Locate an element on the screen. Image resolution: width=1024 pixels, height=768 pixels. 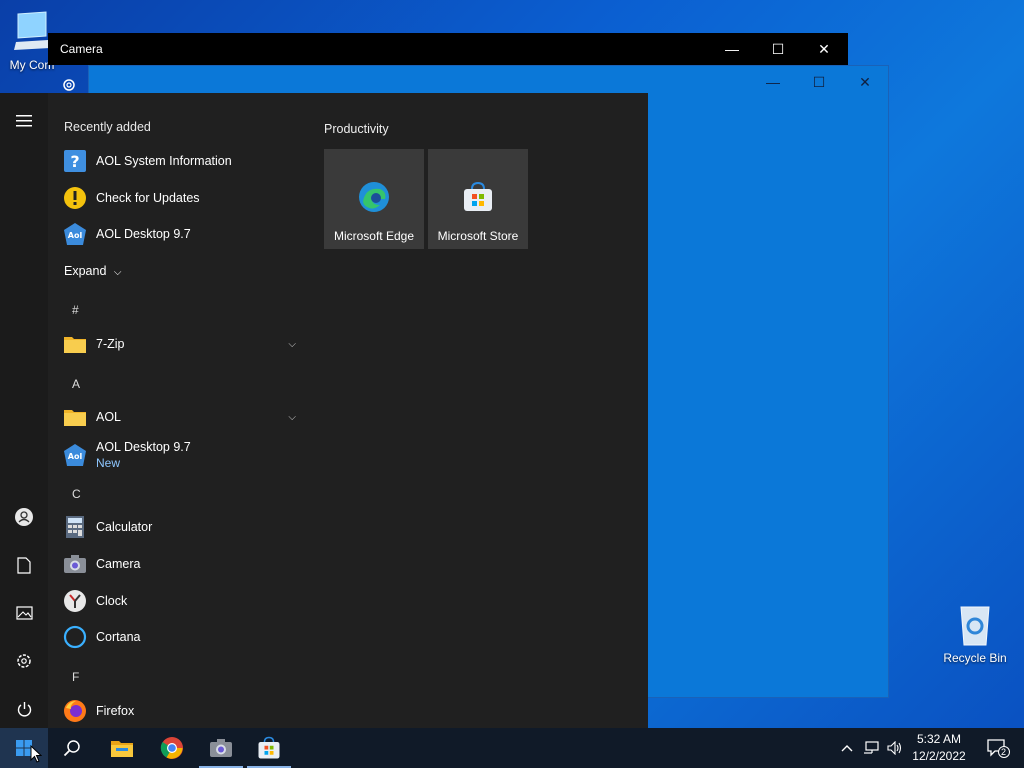
calculator-icon is located at coordinates (75, 527).